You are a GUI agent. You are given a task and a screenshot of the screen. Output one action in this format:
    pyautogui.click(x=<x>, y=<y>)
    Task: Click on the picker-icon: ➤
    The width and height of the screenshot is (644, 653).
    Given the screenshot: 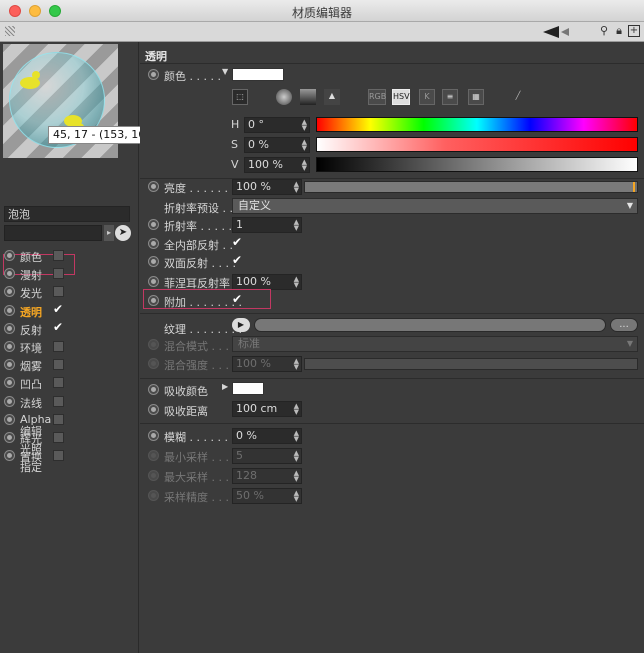 What is the action you would take?
    pyautogui.click(x=123, y=233)
    